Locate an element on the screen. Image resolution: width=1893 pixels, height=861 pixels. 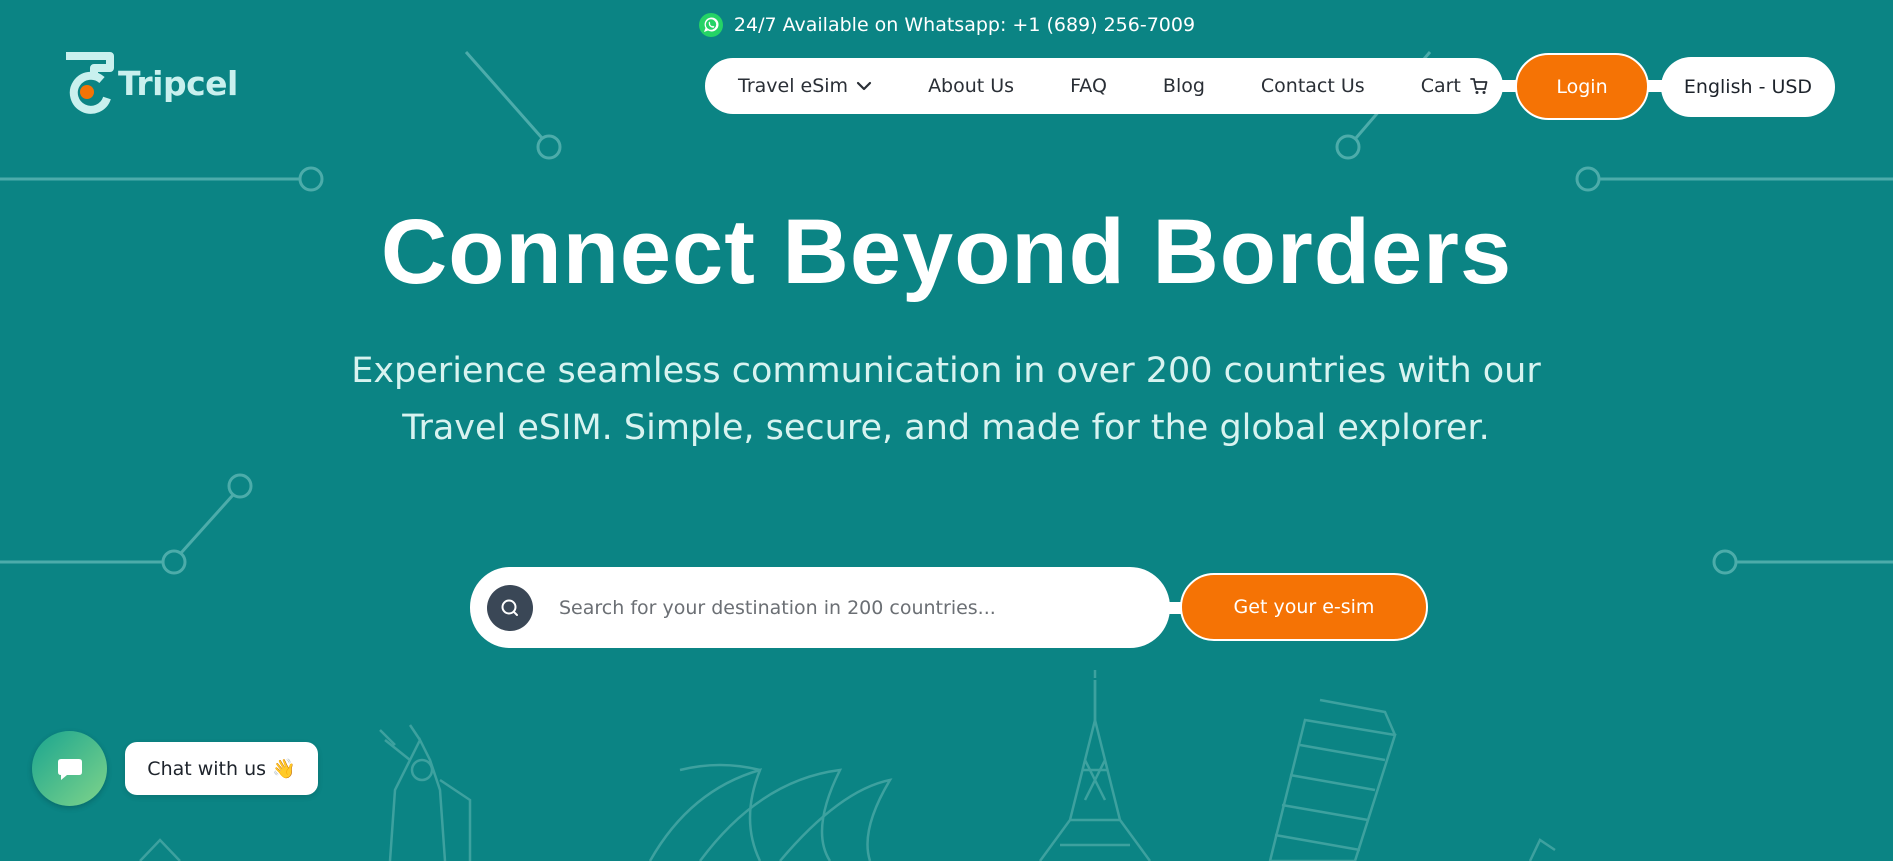
nav-item-about-us: About Us is located at coordinates (971, 86).